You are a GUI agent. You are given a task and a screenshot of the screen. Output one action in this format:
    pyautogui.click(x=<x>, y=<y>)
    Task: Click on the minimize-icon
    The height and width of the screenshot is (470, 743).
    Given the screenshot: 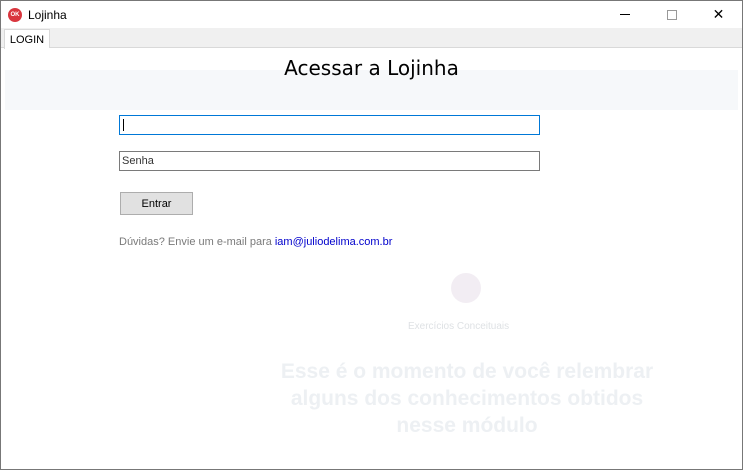 What is the action you would take?
    pyautogui.click(x=624, y=14)
    